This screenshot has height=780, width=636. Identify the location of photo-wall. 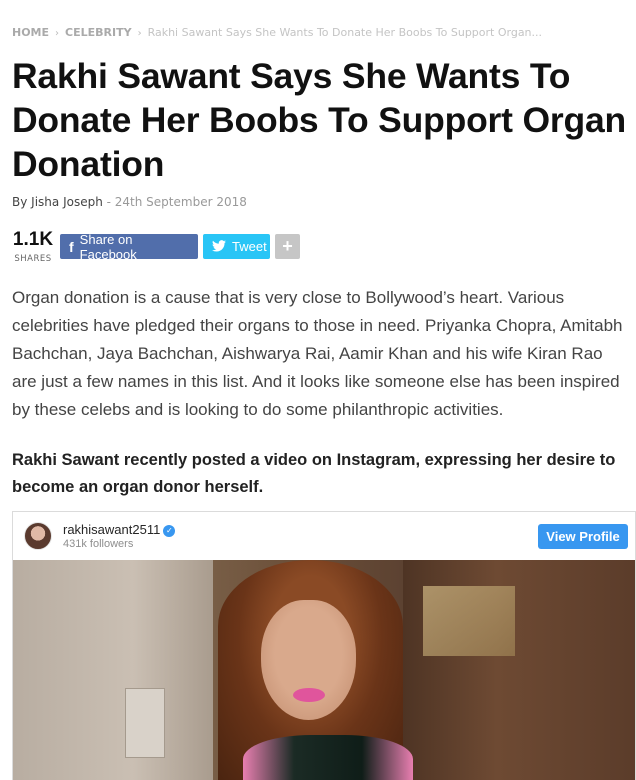
(113, 670).